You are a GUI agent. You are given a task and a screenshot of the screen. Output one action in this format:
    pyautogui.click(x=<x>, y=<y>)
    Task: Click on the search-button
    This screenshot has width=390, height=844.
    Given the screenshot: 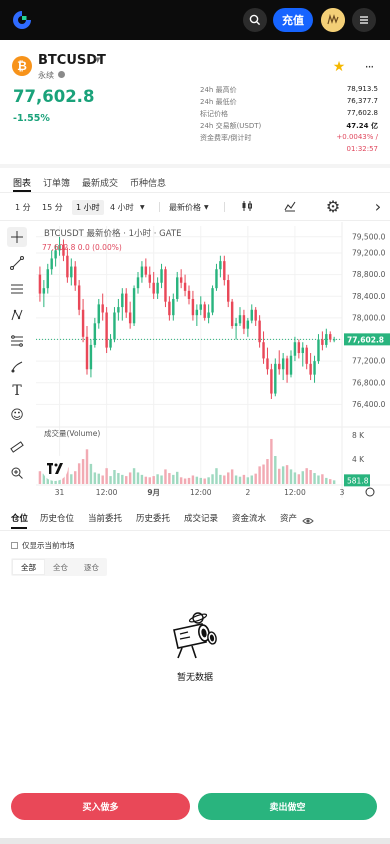 What is the action you would take?
    pyautogui.click(x=255, y=20)
    